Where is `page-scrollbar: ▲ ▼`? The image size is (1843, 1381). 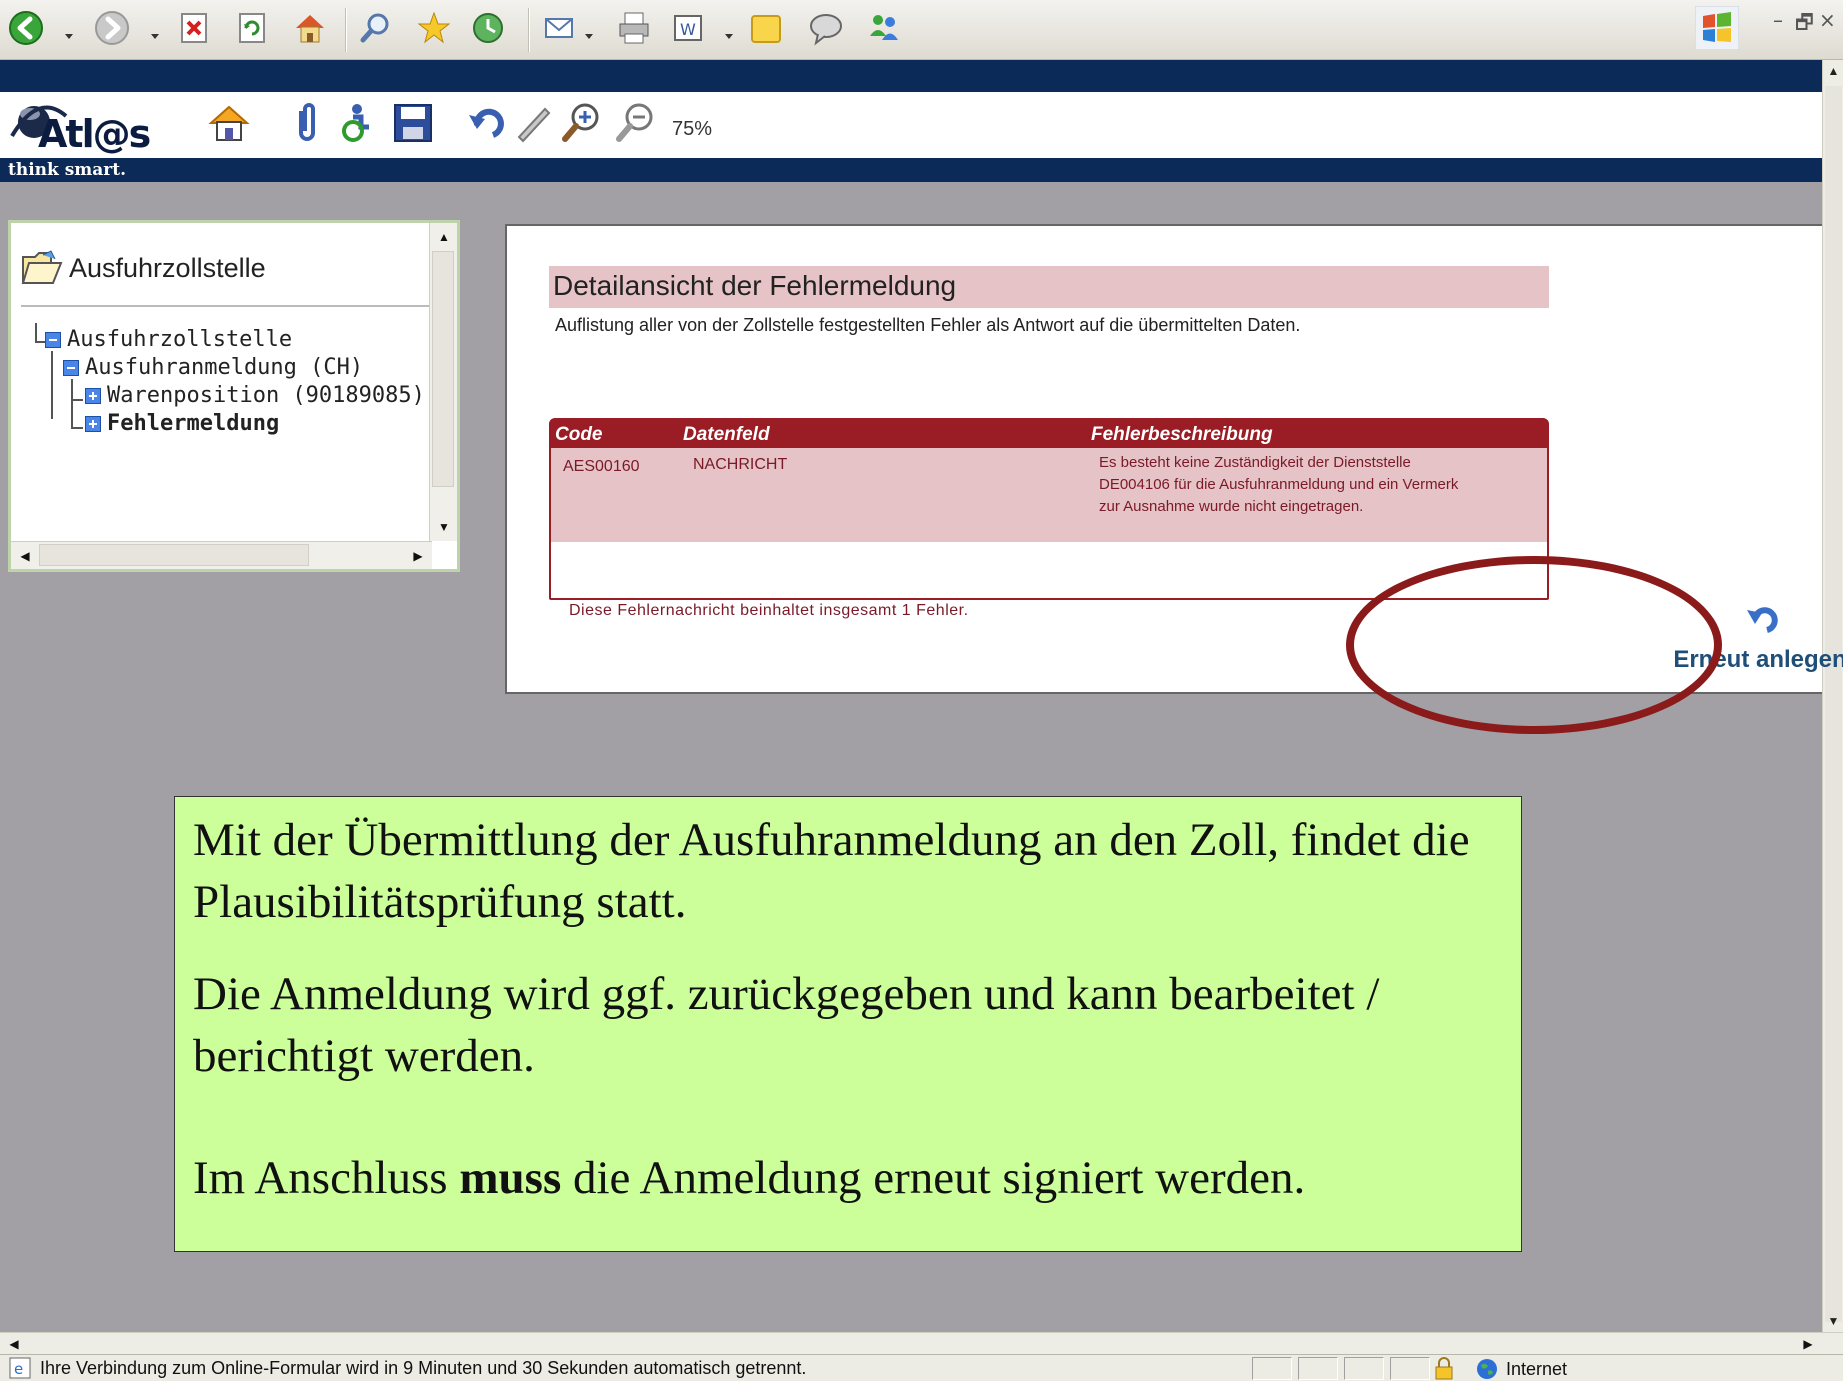 page-scrollbar: ▲ ▼ is located at coordinates (1832, 696).